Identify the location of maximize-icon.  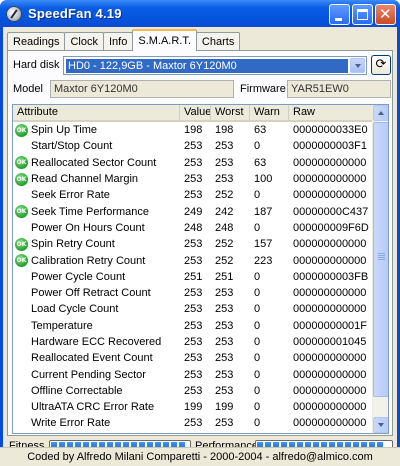
(362, 14).